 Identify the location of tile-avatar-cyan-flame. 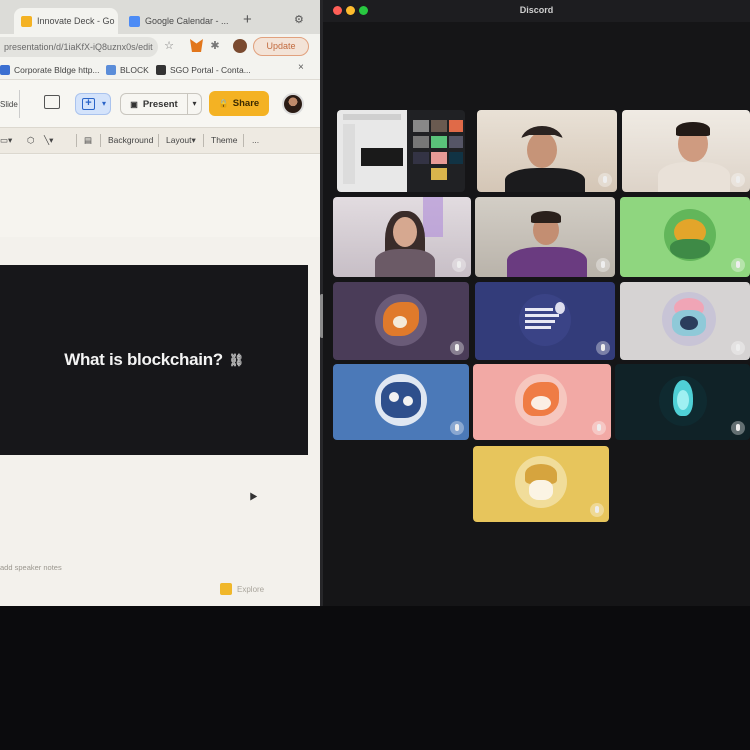
(682, 402).